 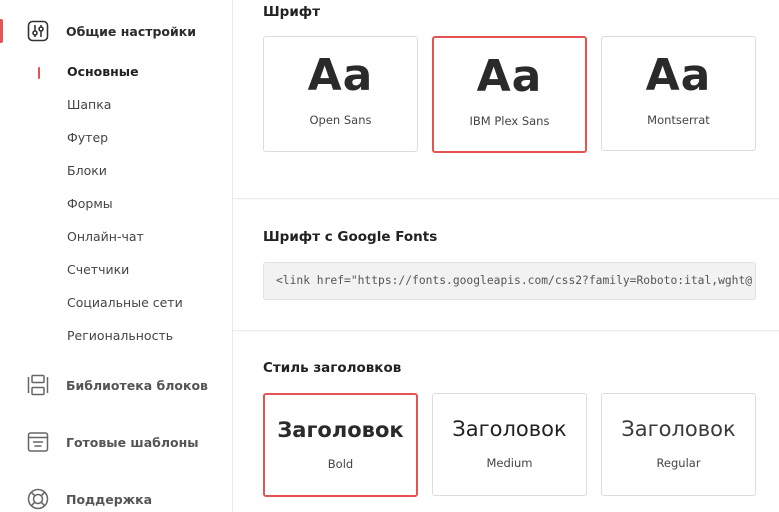 I want to click on font-name: Montserrat, so click(x=678, y=120).